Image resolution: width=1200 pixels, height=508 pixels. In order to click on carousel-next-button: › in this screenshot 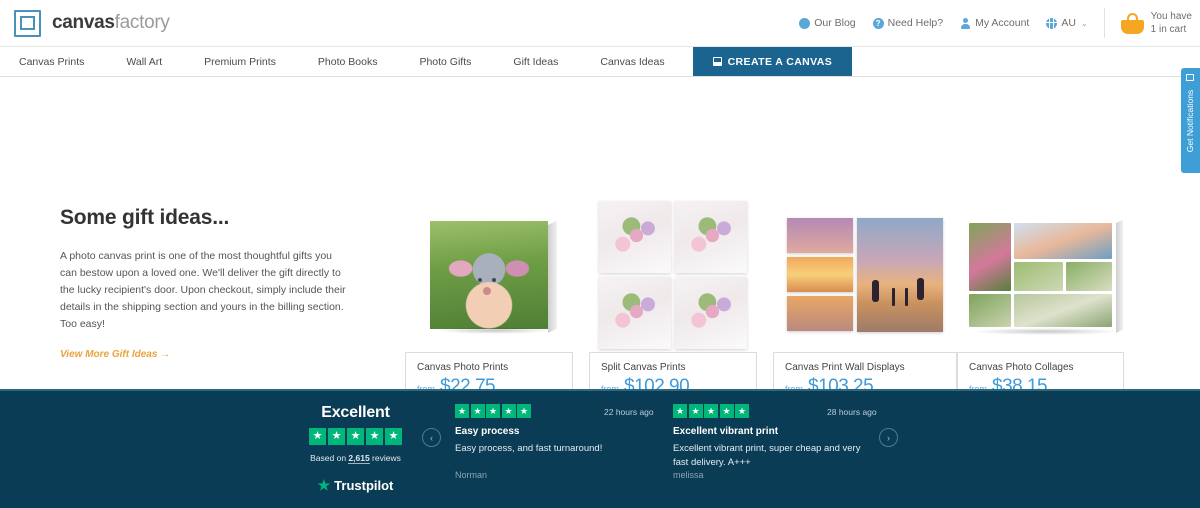, I will do `click(888, 437)`.